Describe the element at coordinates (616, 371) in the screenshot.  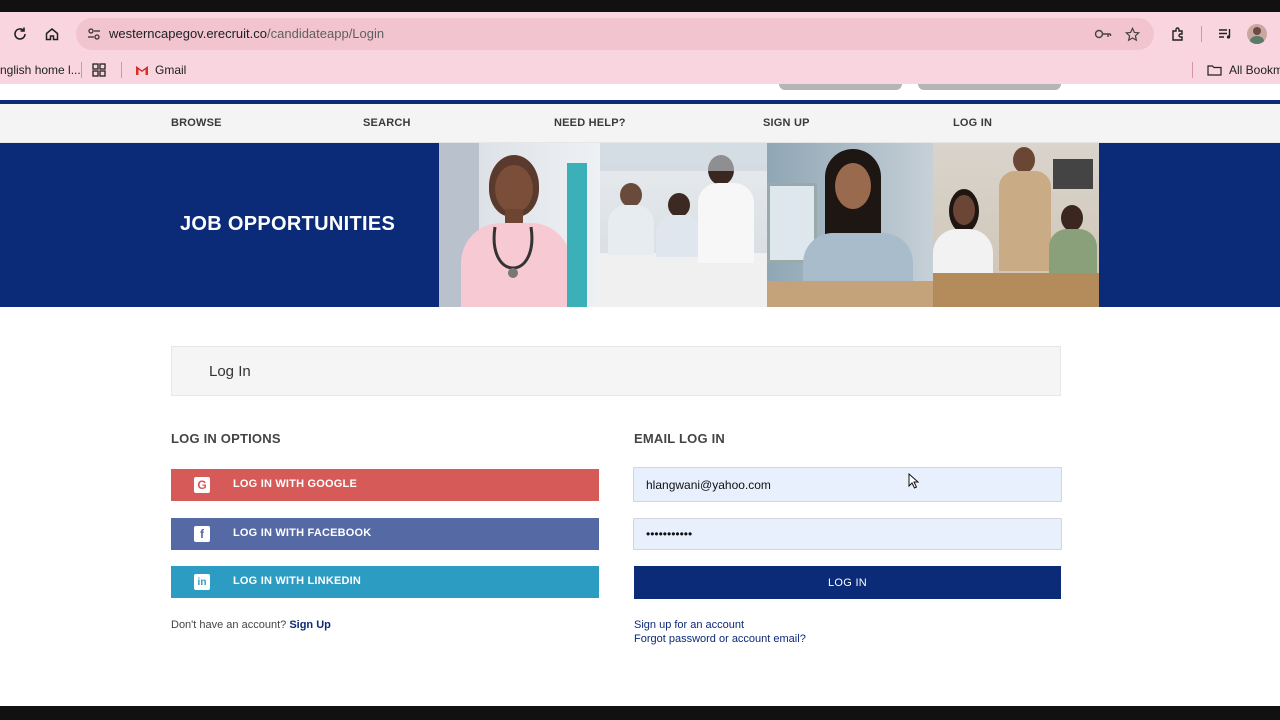
I see `login-heading-box: Log In` at that location.